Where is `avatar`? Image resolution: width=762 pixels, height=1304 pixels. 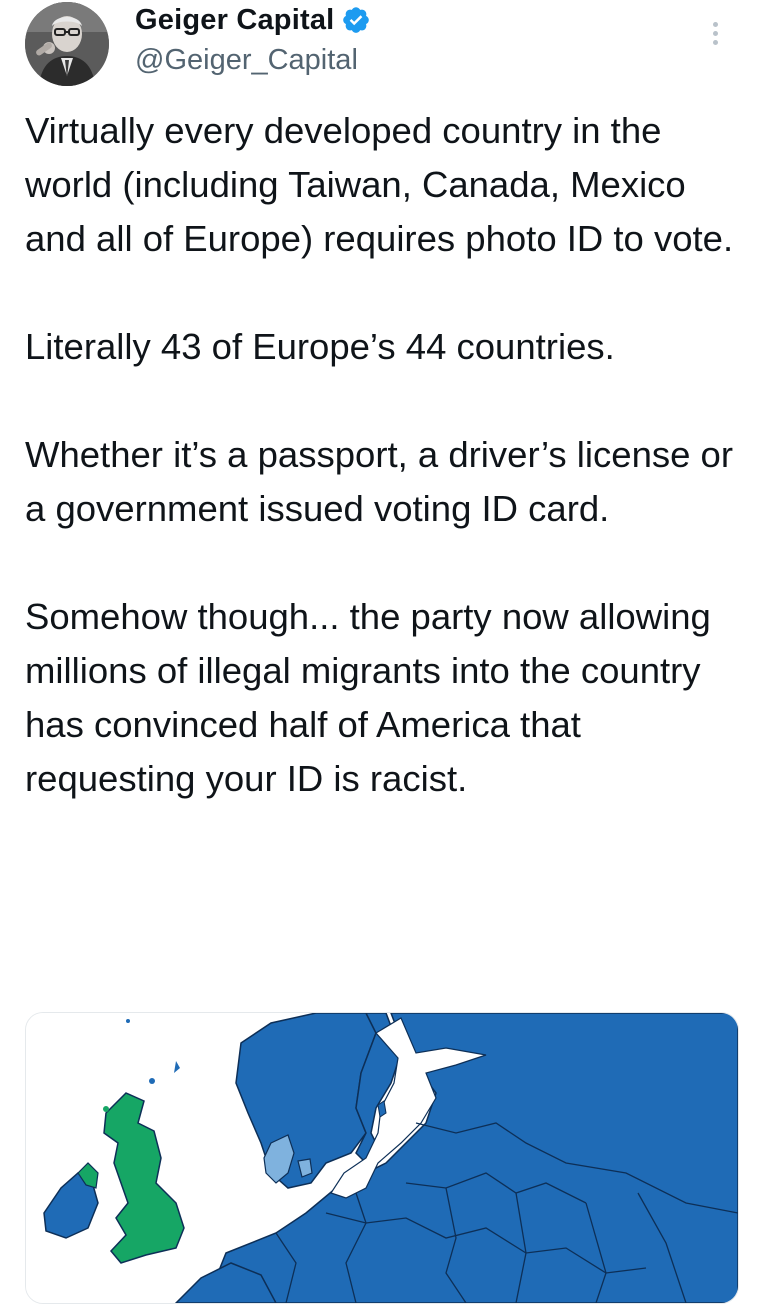 avatar is located at coordinates (67, 44).